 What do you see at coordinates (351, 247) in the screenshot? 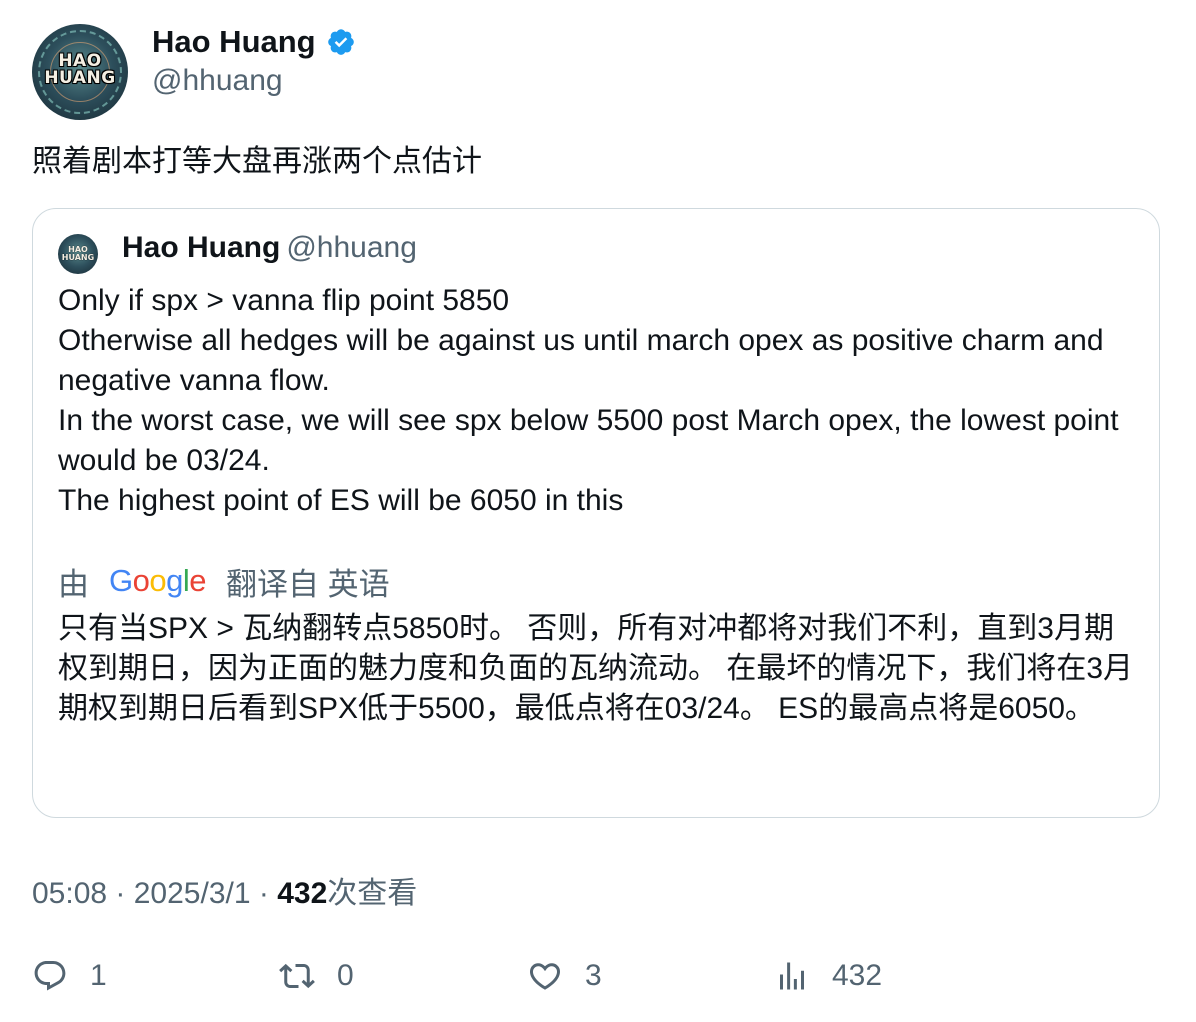
I see `quoted-author-handle: @hhuang` at bounding box center [351, 247].